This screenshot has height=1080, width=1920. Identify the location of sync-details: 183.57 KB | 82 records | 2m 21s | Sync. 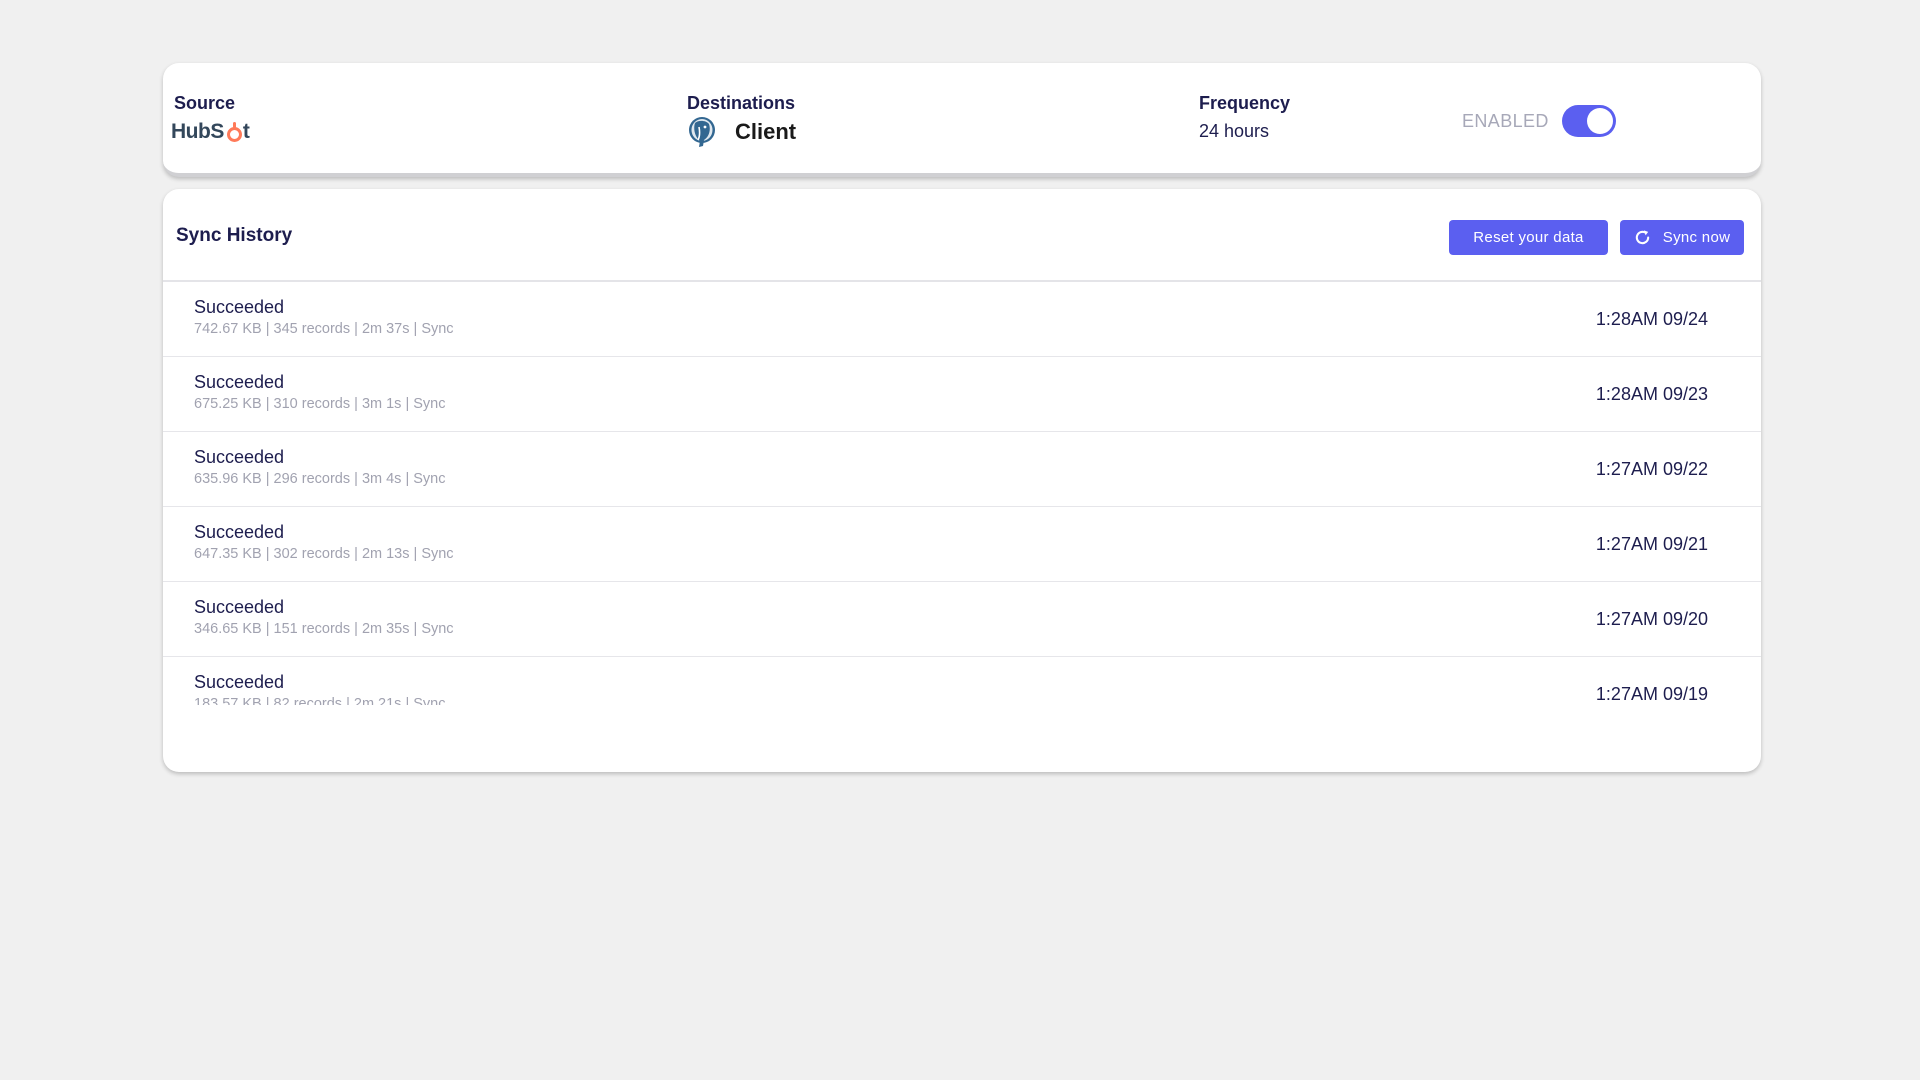
(320, 700).